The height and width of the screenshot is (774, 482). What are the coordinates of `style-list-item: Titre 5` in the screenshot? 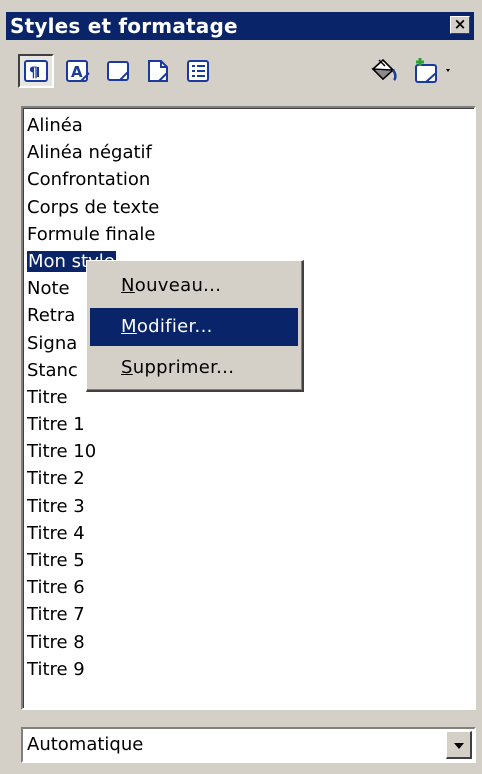 It's located at (93, 560).